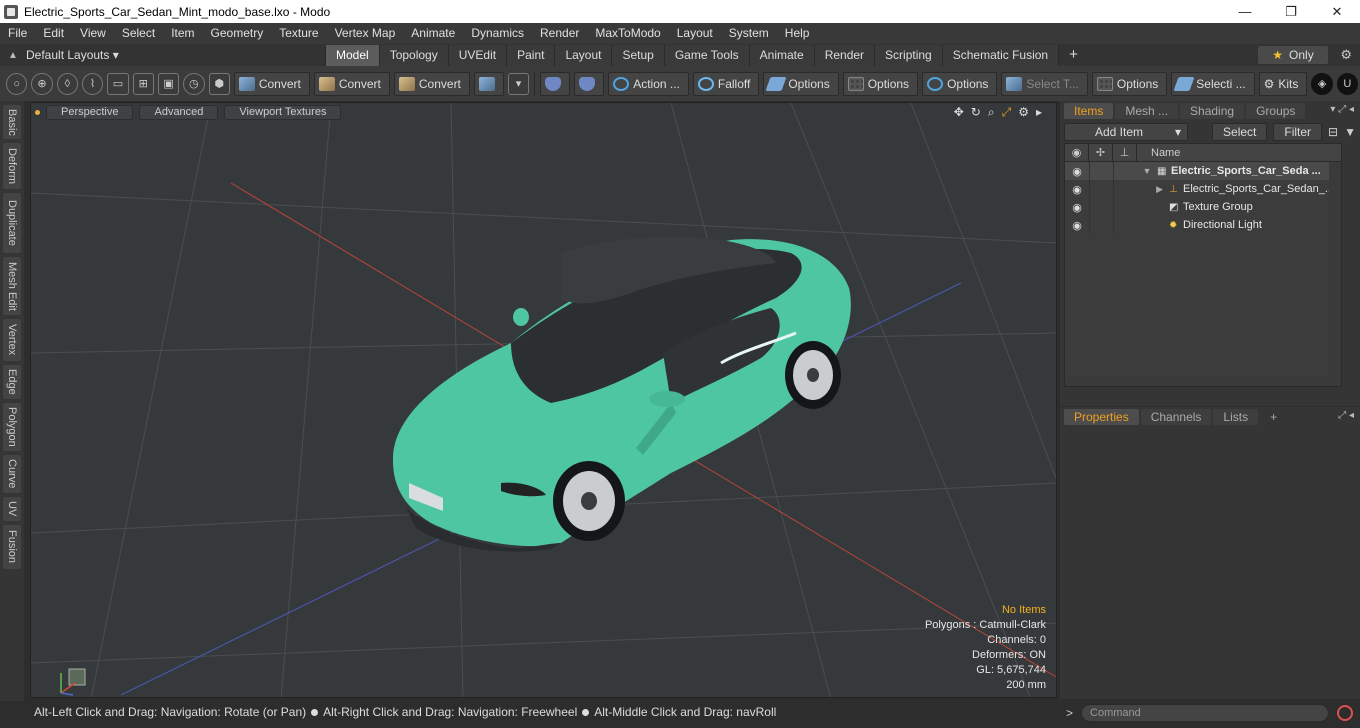 The height and width of the screenshot is (728, 1360). What do you see at coordinates (72, 55) in the screenshot?
I see `default-layouts-dropdown: Default Layouts ▾` at bounding box center [72, 55].